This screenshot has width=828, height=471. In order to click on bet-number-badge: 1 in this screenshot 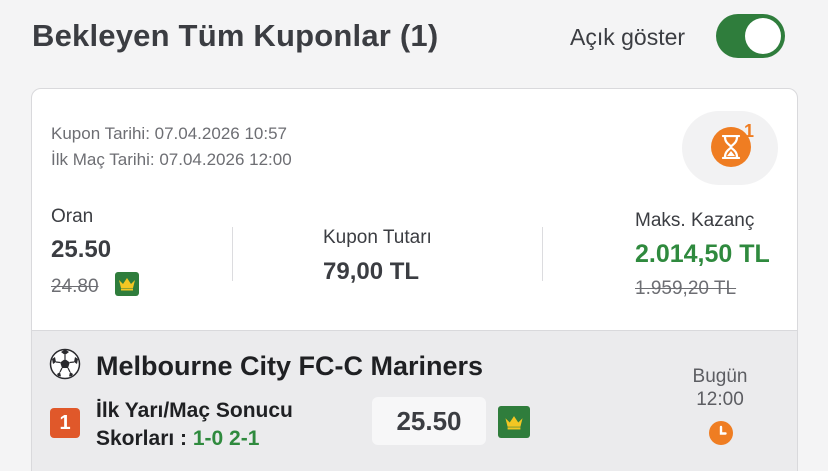, I will do `click(65, 423)`.